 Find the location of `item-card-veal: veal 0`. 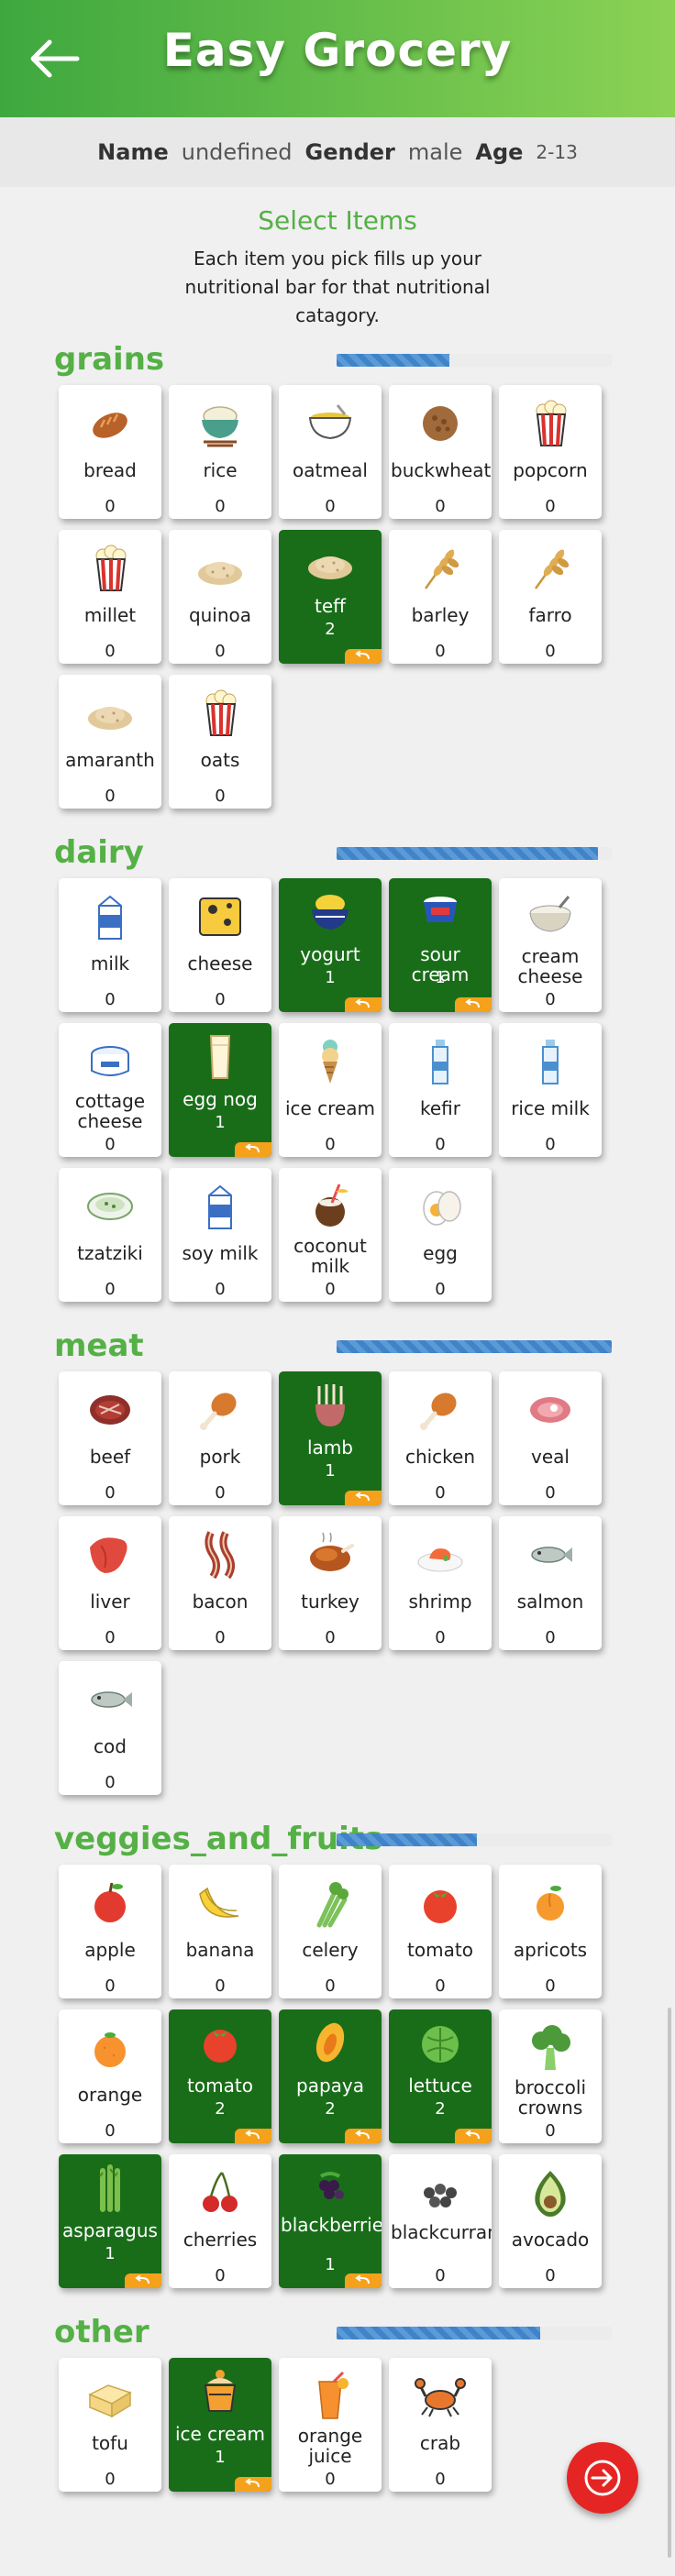

item-card-veal: veal 0 is located at coordinates (551, 1438).